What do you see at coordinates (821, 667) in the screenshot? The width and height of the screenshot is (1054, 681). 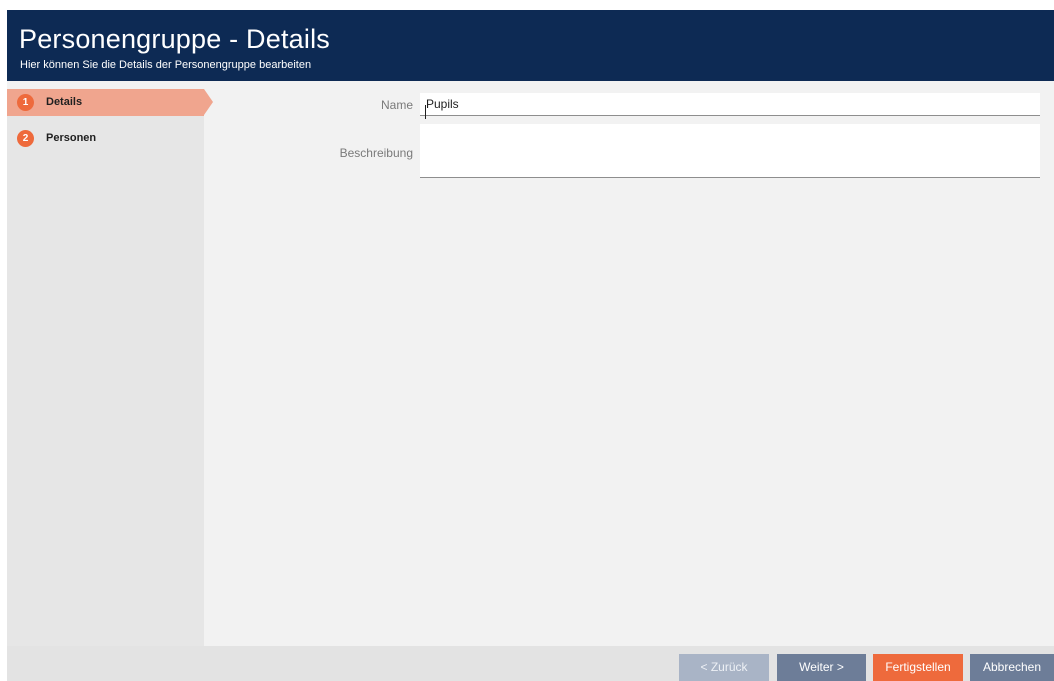 I see `next-button: Weiter >` at bounding box center [821, 667].